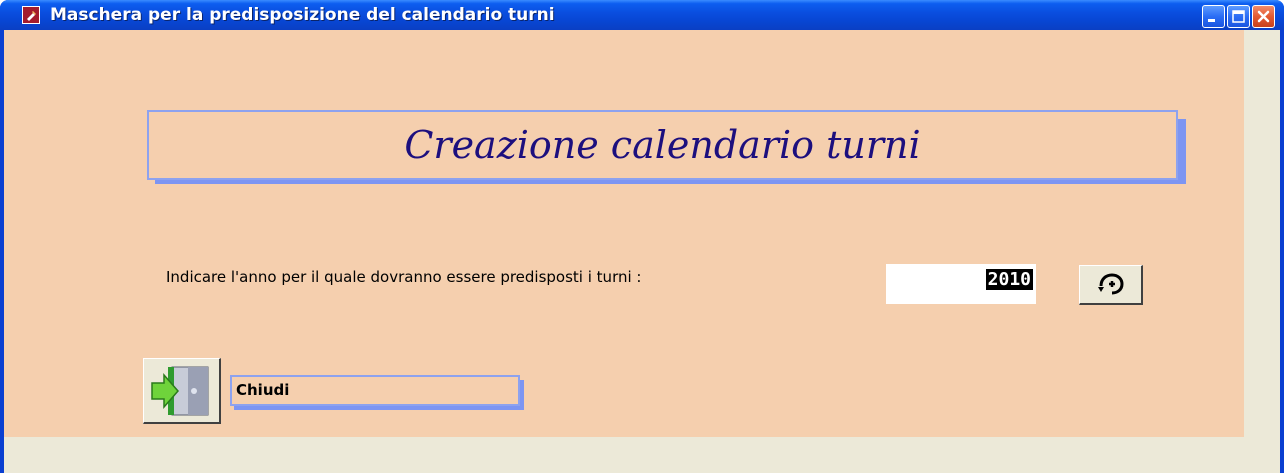  What do you see at coordinates (375, 390) in the screenshot?
I see `close-label-box: Chiudi` at bounding box center [375, 390].